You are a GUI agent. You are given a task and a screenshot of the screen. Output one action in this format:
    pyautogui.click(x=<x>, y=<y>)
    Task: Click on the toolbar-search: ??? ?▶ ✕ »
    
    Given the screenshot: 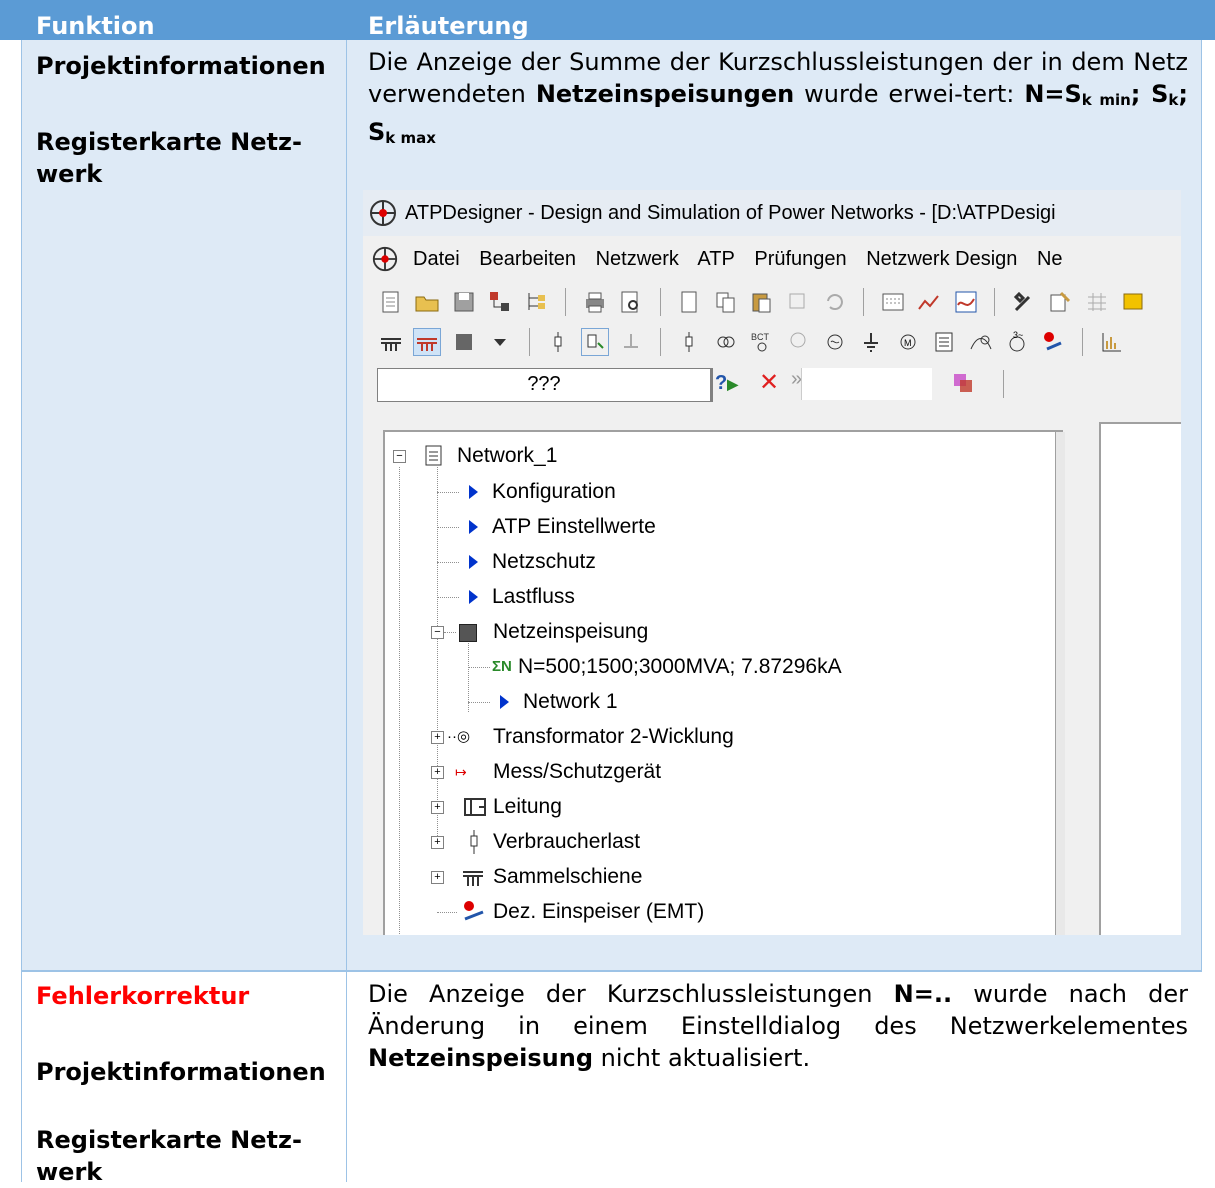 What is the action you would take?
    pyautogui.click(x=772, y=384)
    